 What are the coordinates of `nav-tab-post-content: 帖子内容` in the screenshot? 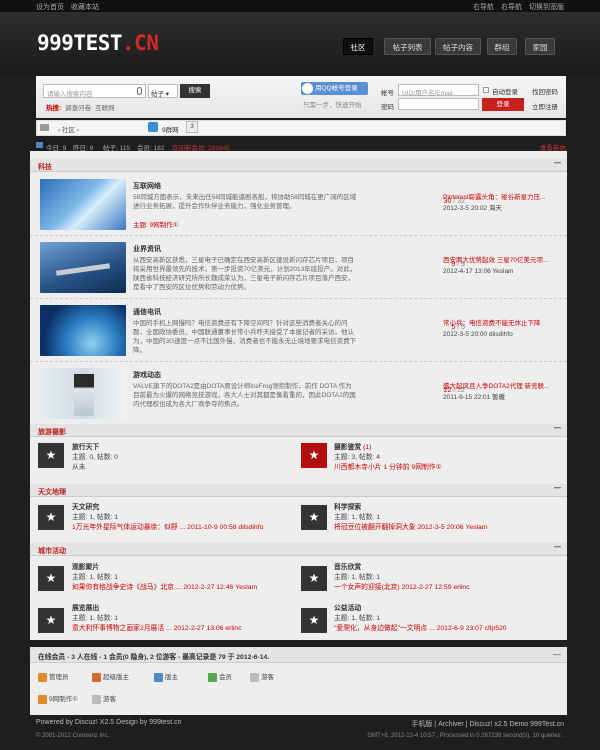 It's located at (458, 46).